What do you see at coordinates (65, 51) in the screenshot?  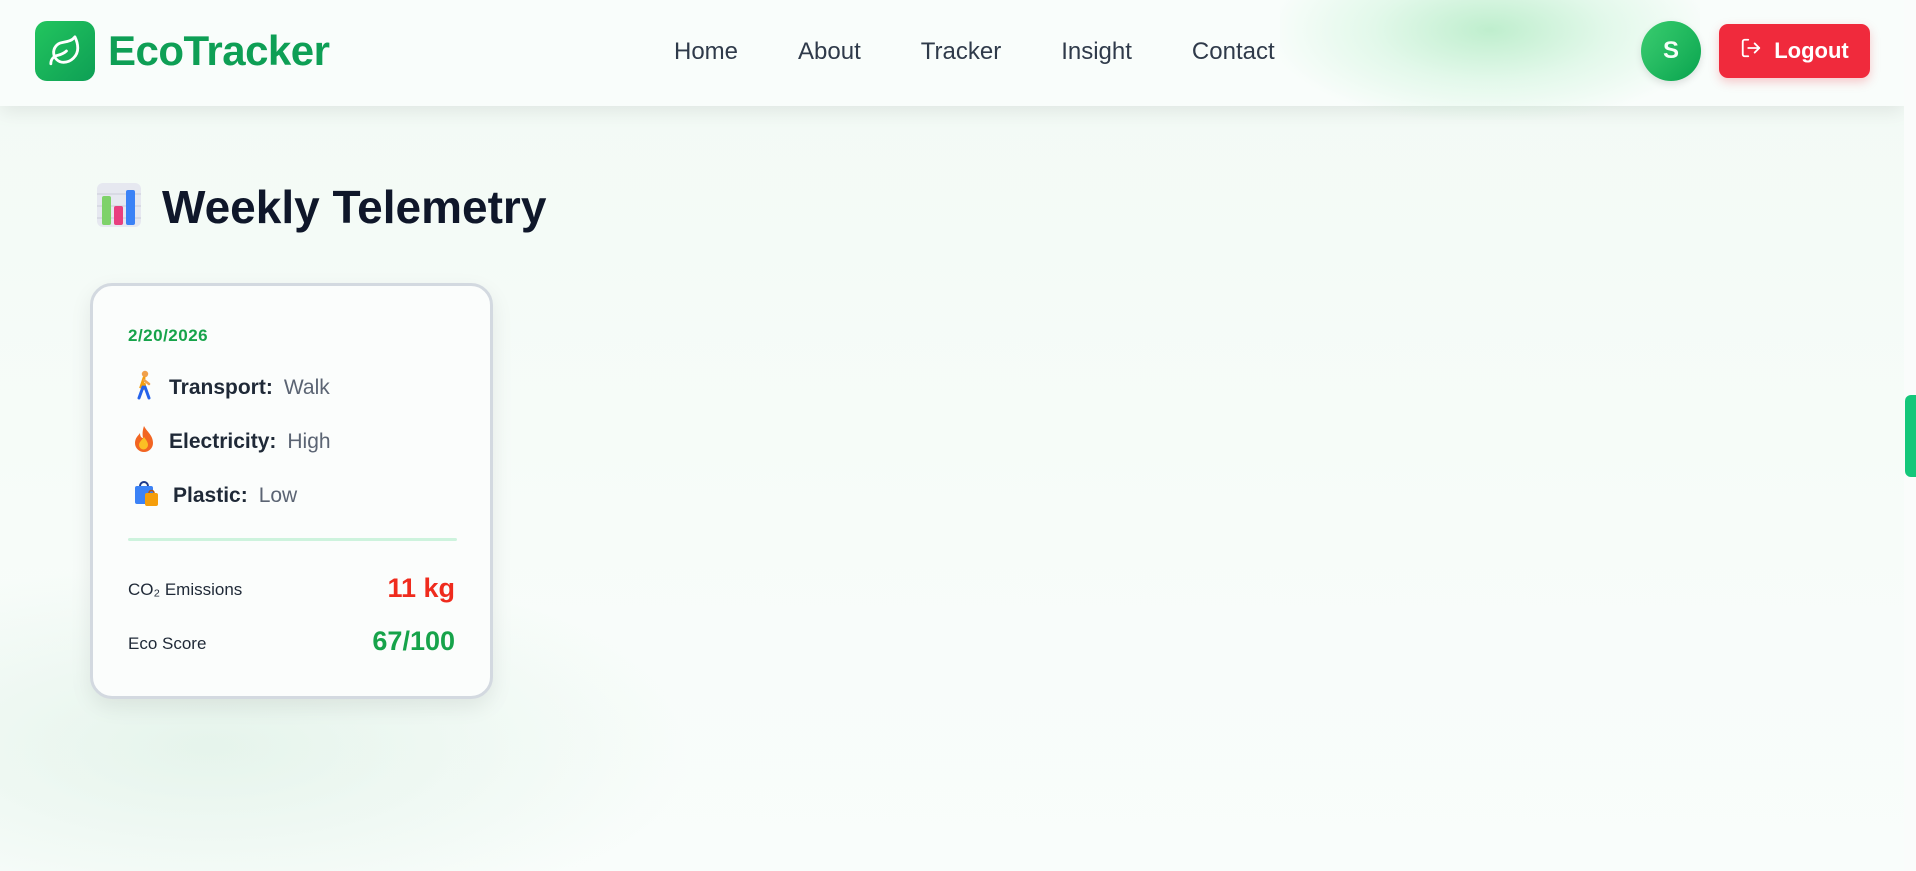 I see `leaf-icon` at bounding box center [65, 51].